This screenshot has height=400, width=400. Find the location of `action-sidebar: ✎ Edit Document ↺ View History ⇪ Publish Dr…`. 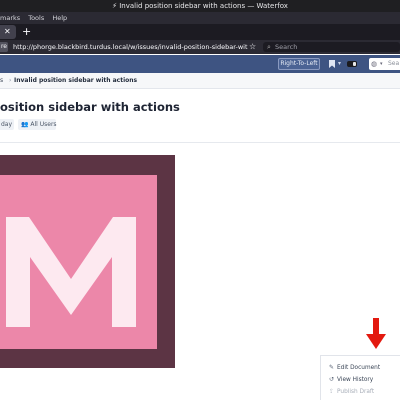

action-sidebar: ✎ Edit Document ↺ View History ⇪ Publish Dr… is located at coordinates (360, 377).